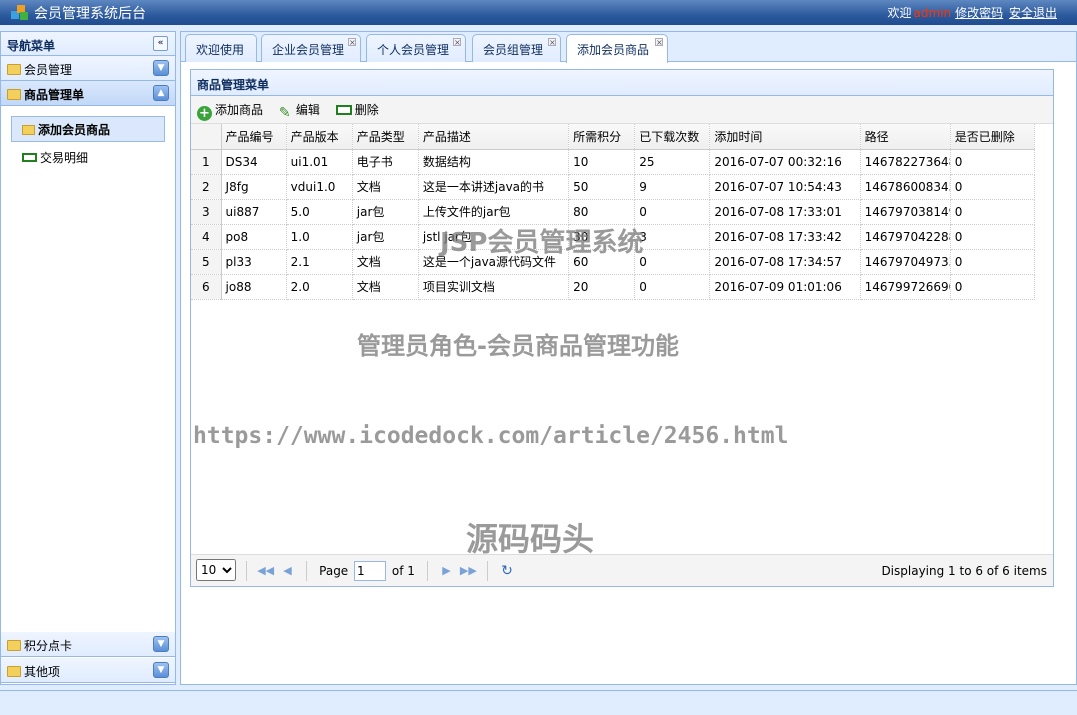  I want to click on column-header: 产品描述, so click(494, 137).